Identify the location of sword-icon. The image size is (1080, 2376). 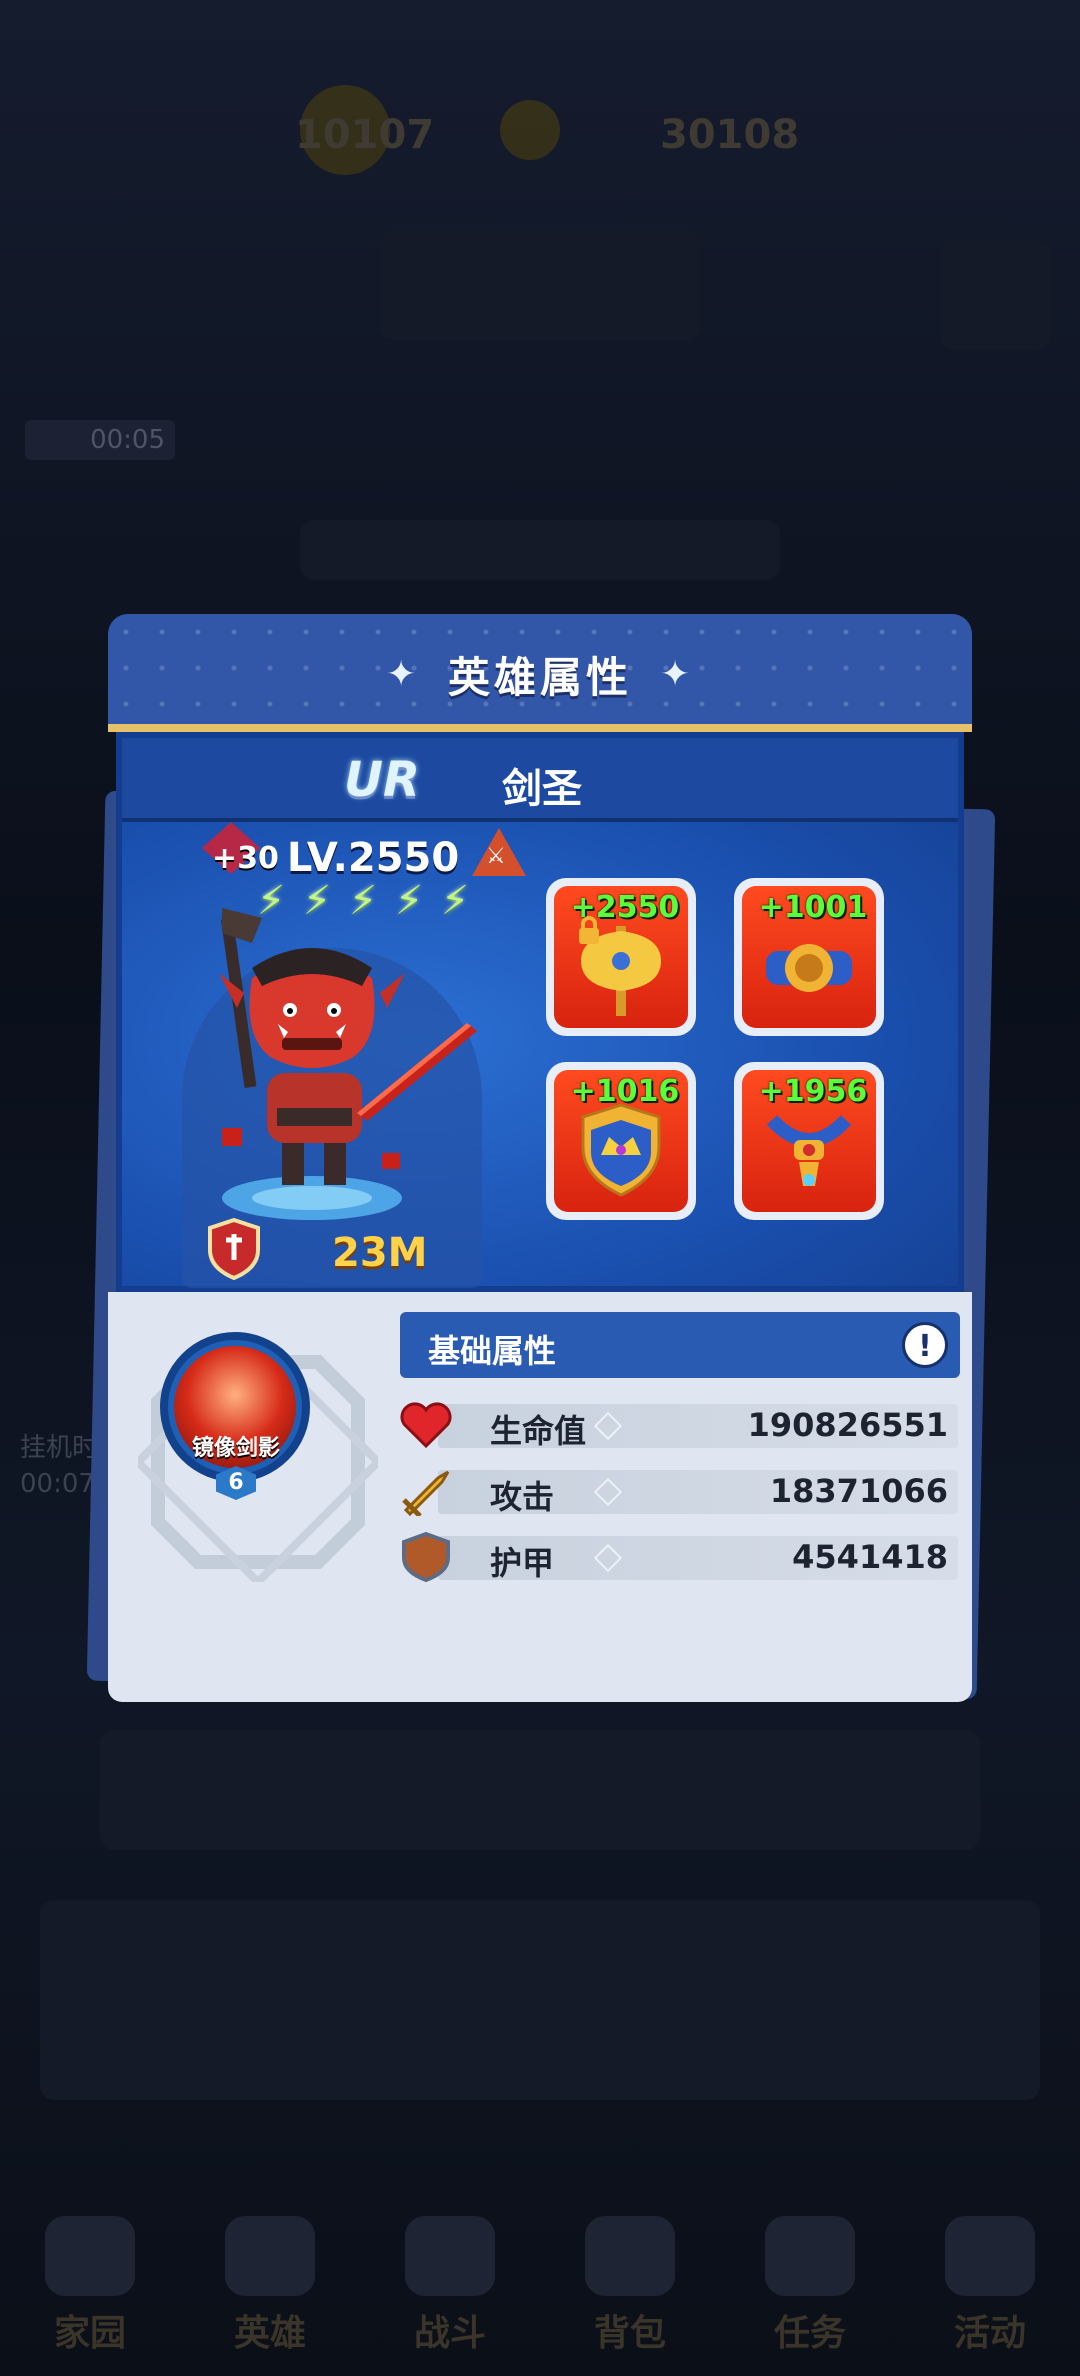
(426, 1493).